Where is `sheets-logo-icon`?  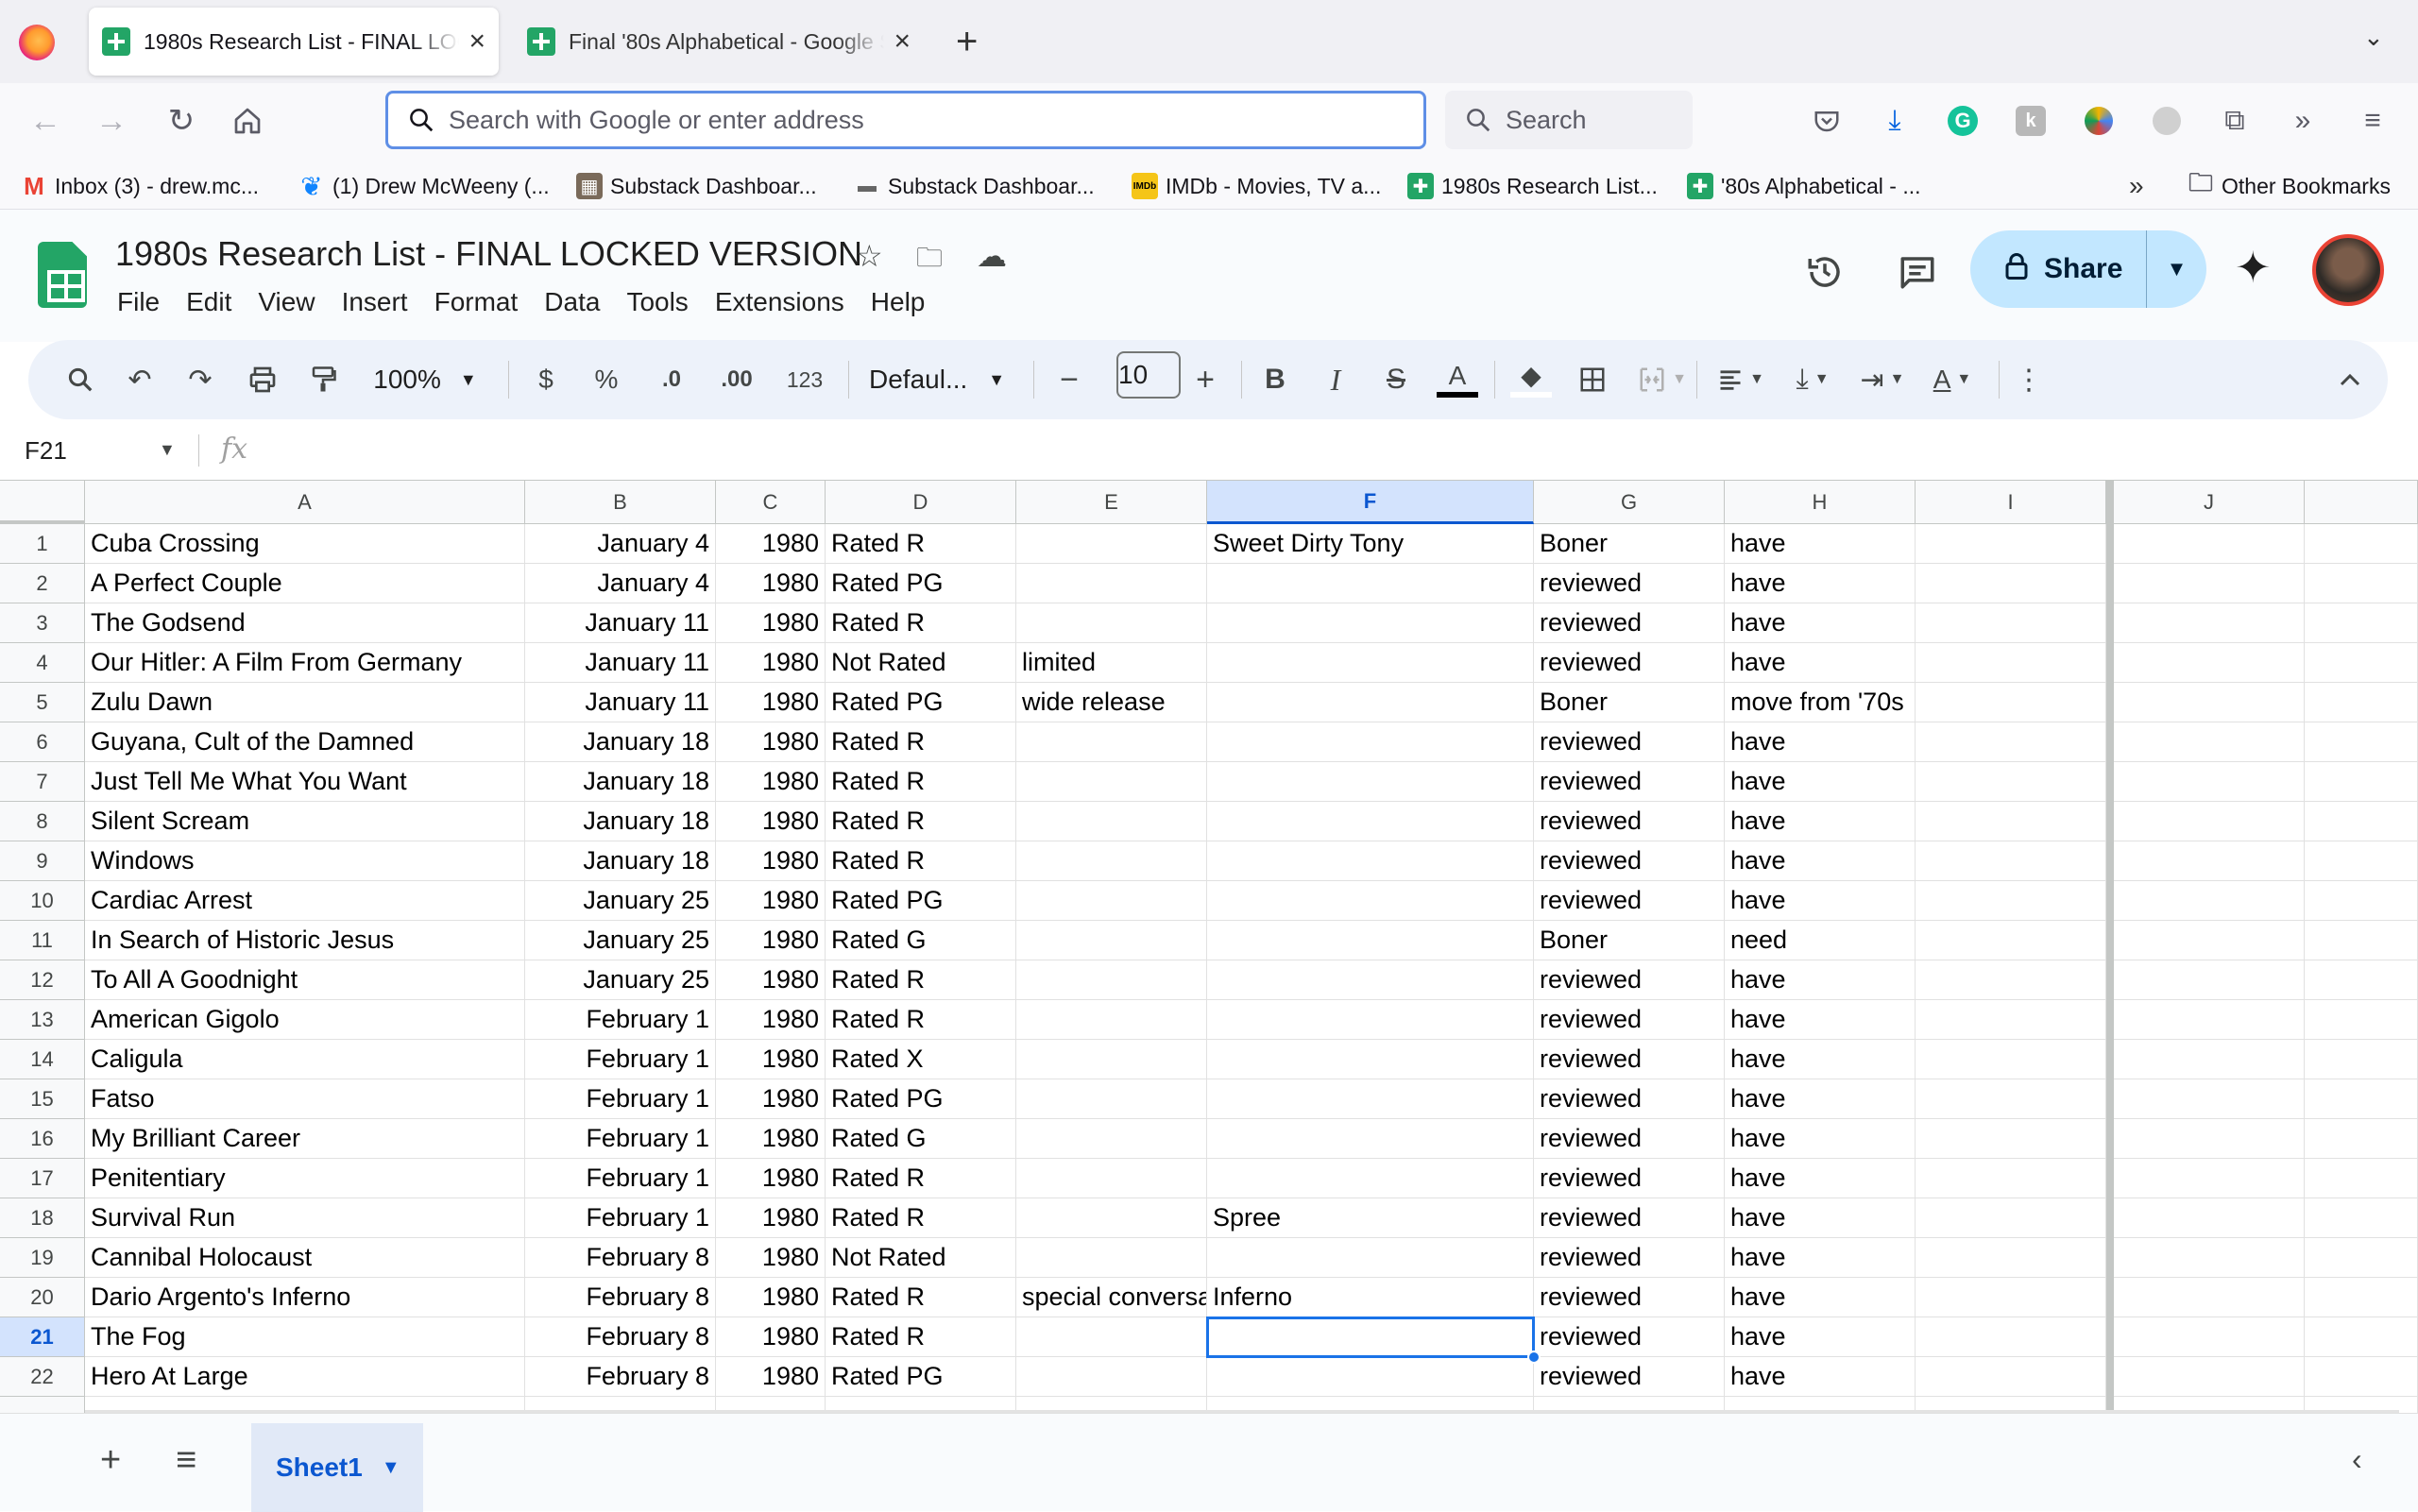
sheets-logo-icon is located at coordinates (62, 275).